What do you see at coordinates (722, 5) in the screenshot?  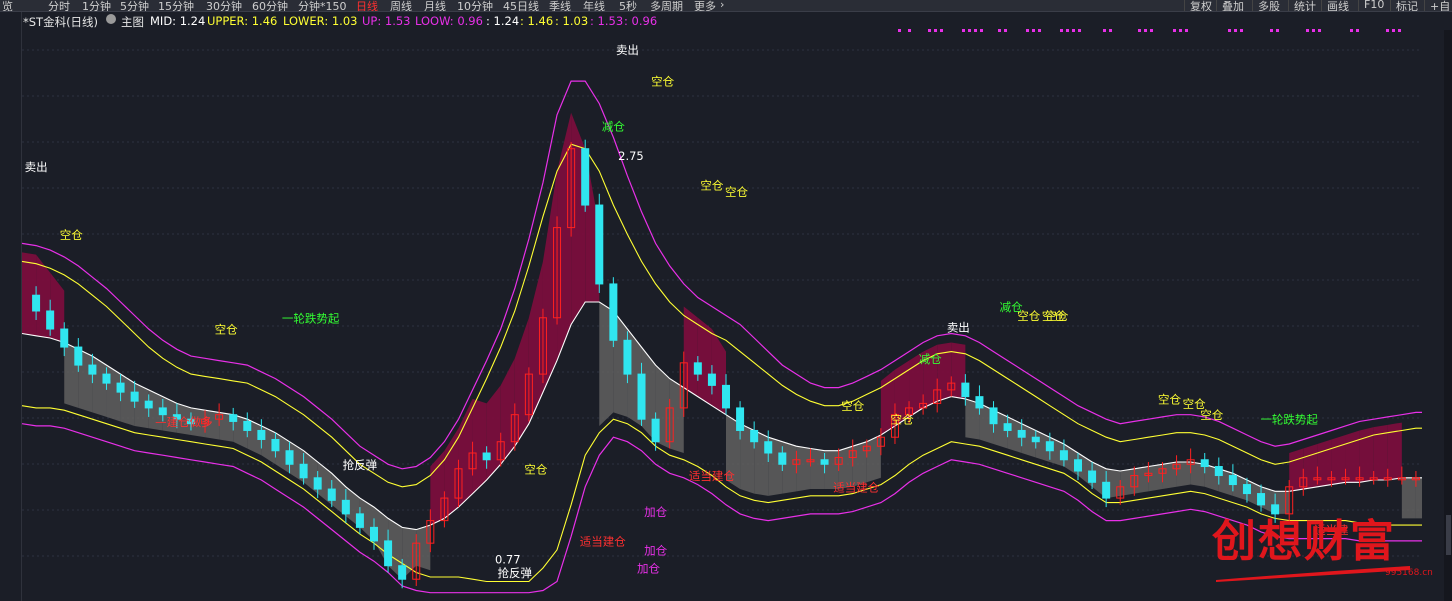 I see `more-chevron-icon: ›` at bounding box center [722, 5].